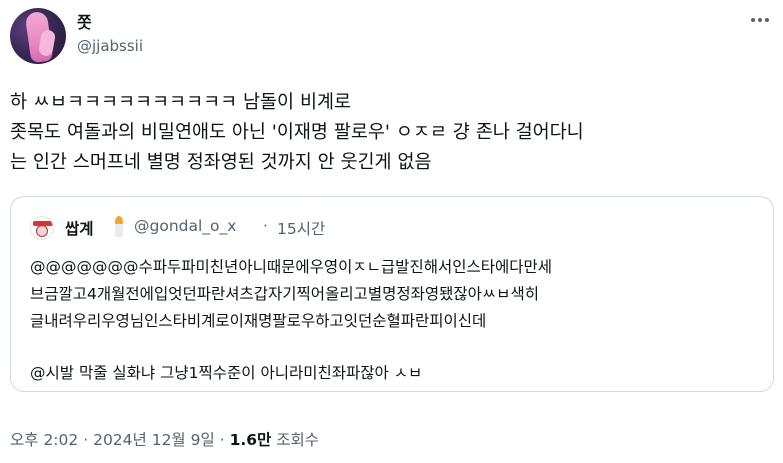  Describe the element at coordinates (181, 102) in the screenshot. I see `tweet-text-line: 하 ㅆㅂㅋㅋㅋㅋㅋㅋㅋㅋㅋㅋ 남돌이 비계로` at that location.